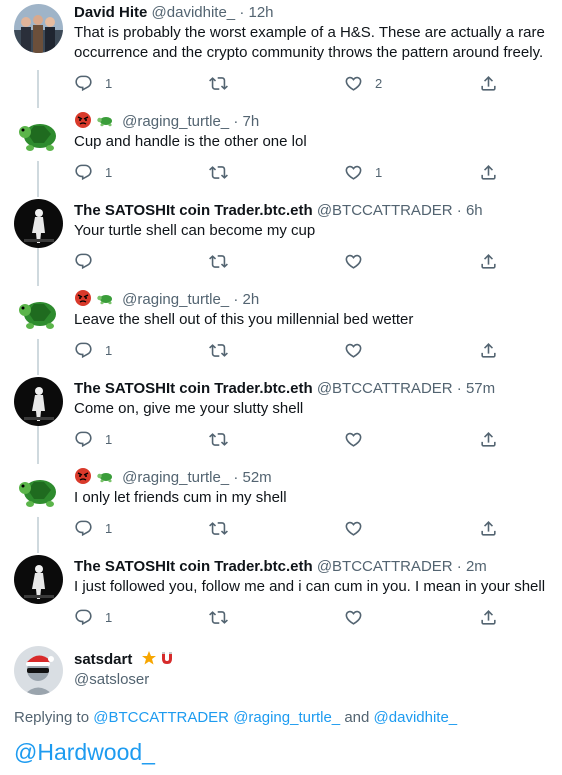 The image size is (562, 775). What do you see at coordinates (472, 566) in the screenshot?
I see `timestamp: · 2m` at bounding box center [472, 566].